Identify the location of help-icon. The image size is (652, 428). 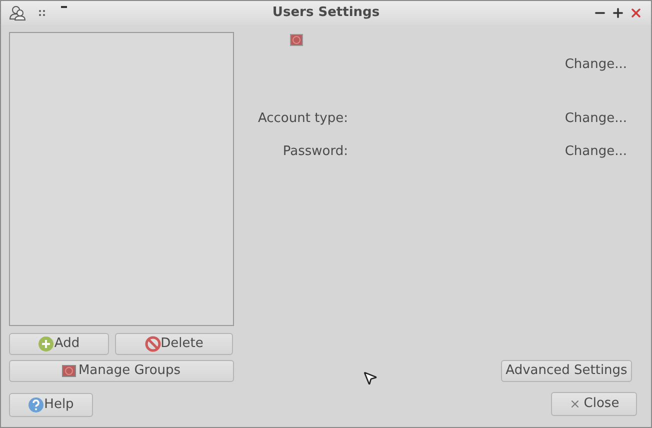
(36, 405).